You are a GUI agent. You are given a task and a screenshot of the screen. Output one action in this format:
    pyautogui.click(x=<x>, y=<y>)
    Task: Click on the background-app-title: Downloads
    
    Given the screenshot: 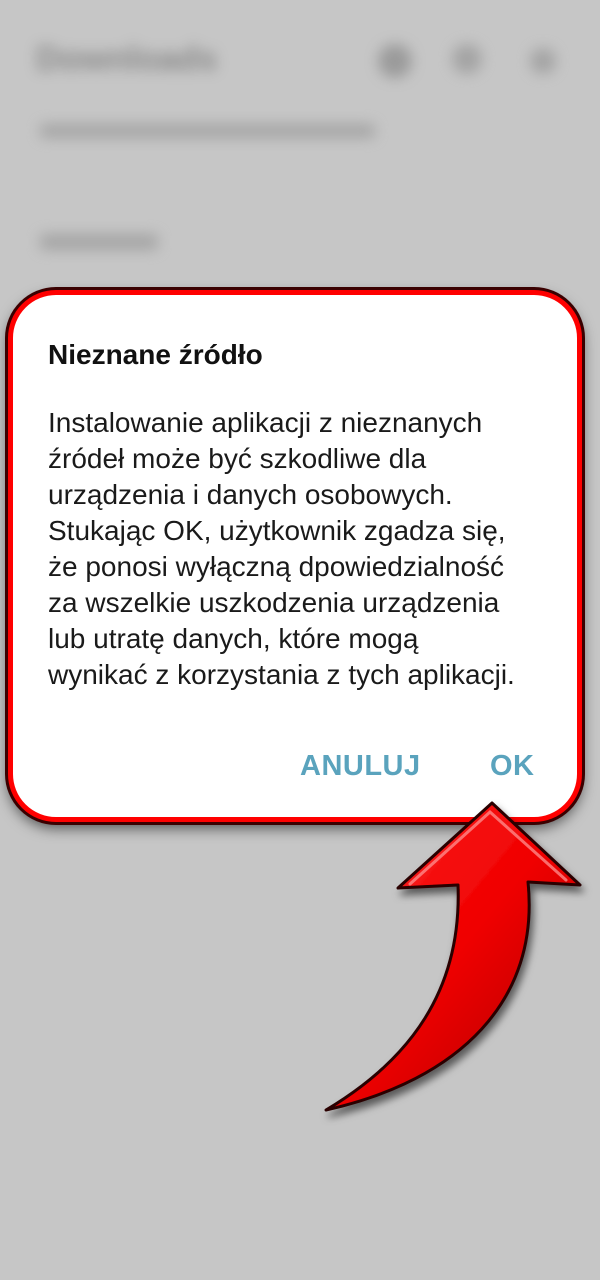 What is the action you would take?
    pyautogui.click(x=127, y=59)
    